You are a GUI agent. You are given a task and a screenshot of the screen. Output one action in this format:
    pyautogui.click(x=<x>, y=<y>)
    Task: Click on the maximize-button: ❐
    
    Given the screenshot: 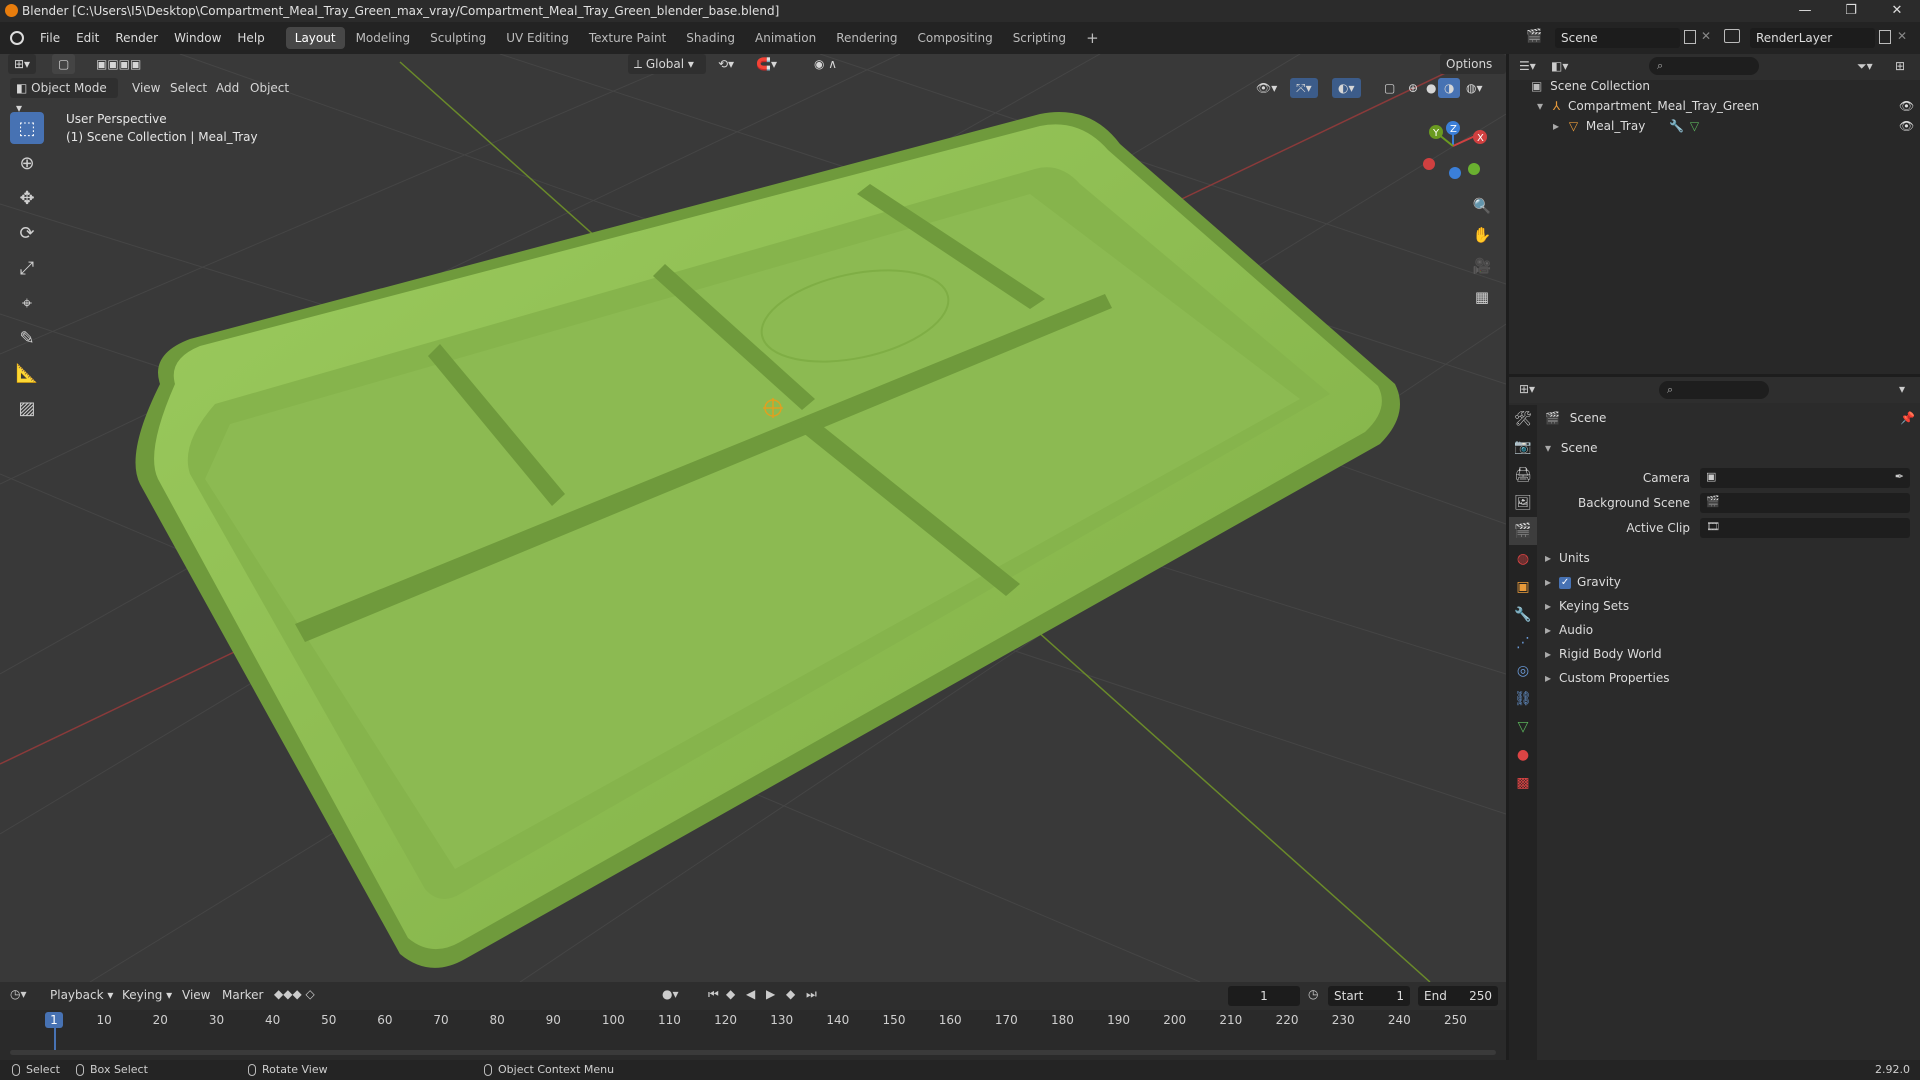 What is the action you would take?
    pyautogui.click(x=1851, y=11)
    